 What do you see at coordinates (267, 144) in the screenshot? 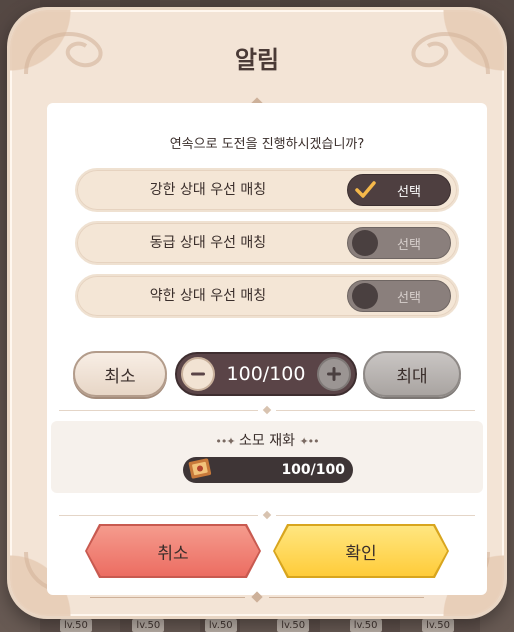
I see `dialog-question: 연속으로 도전을 진행하시겠습니까?` at bounding box center [267, 144].